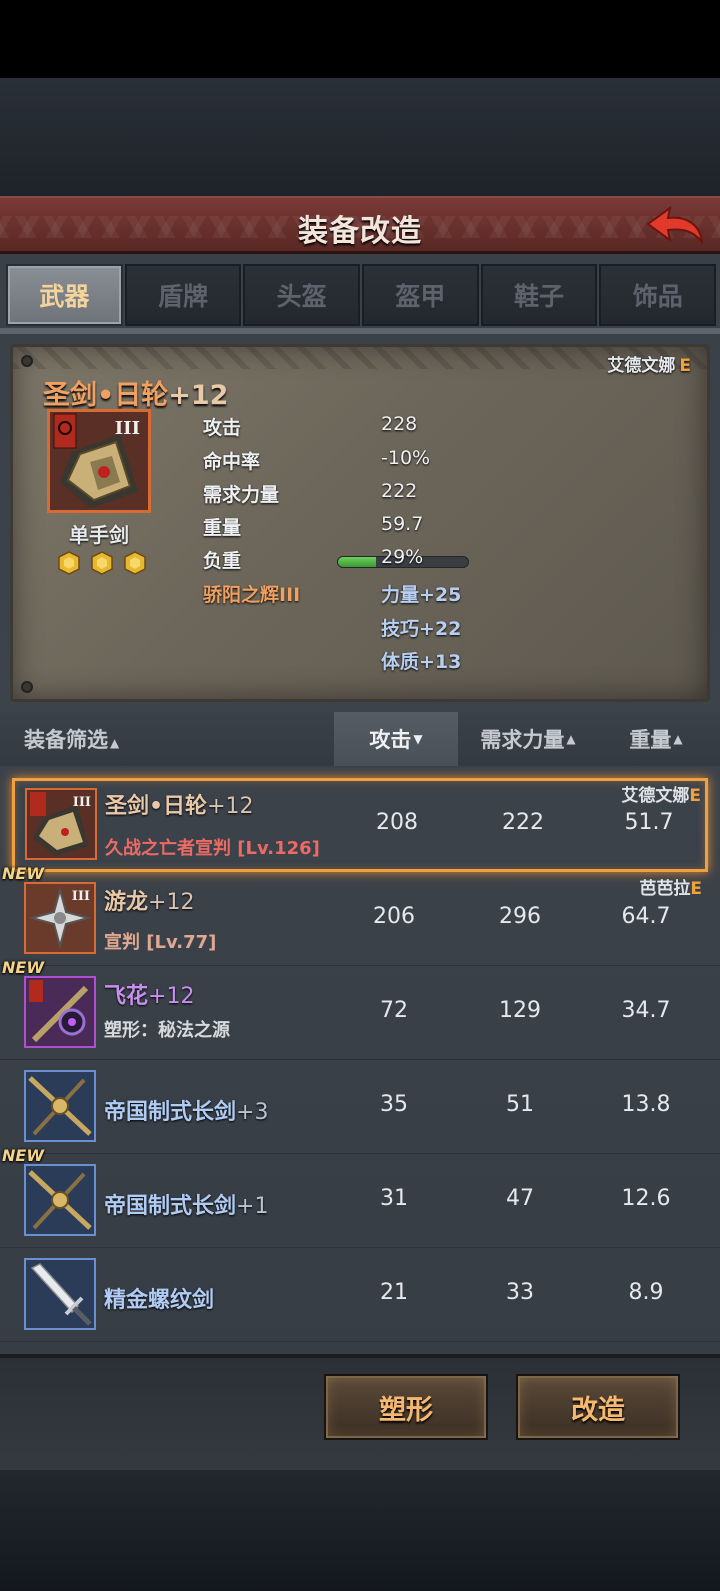 This screenshot has width=720, height=1591. Describe the element at coordinates (399, 491) in the screenshot. I see `stat-strength-req-value: 222` at that location.